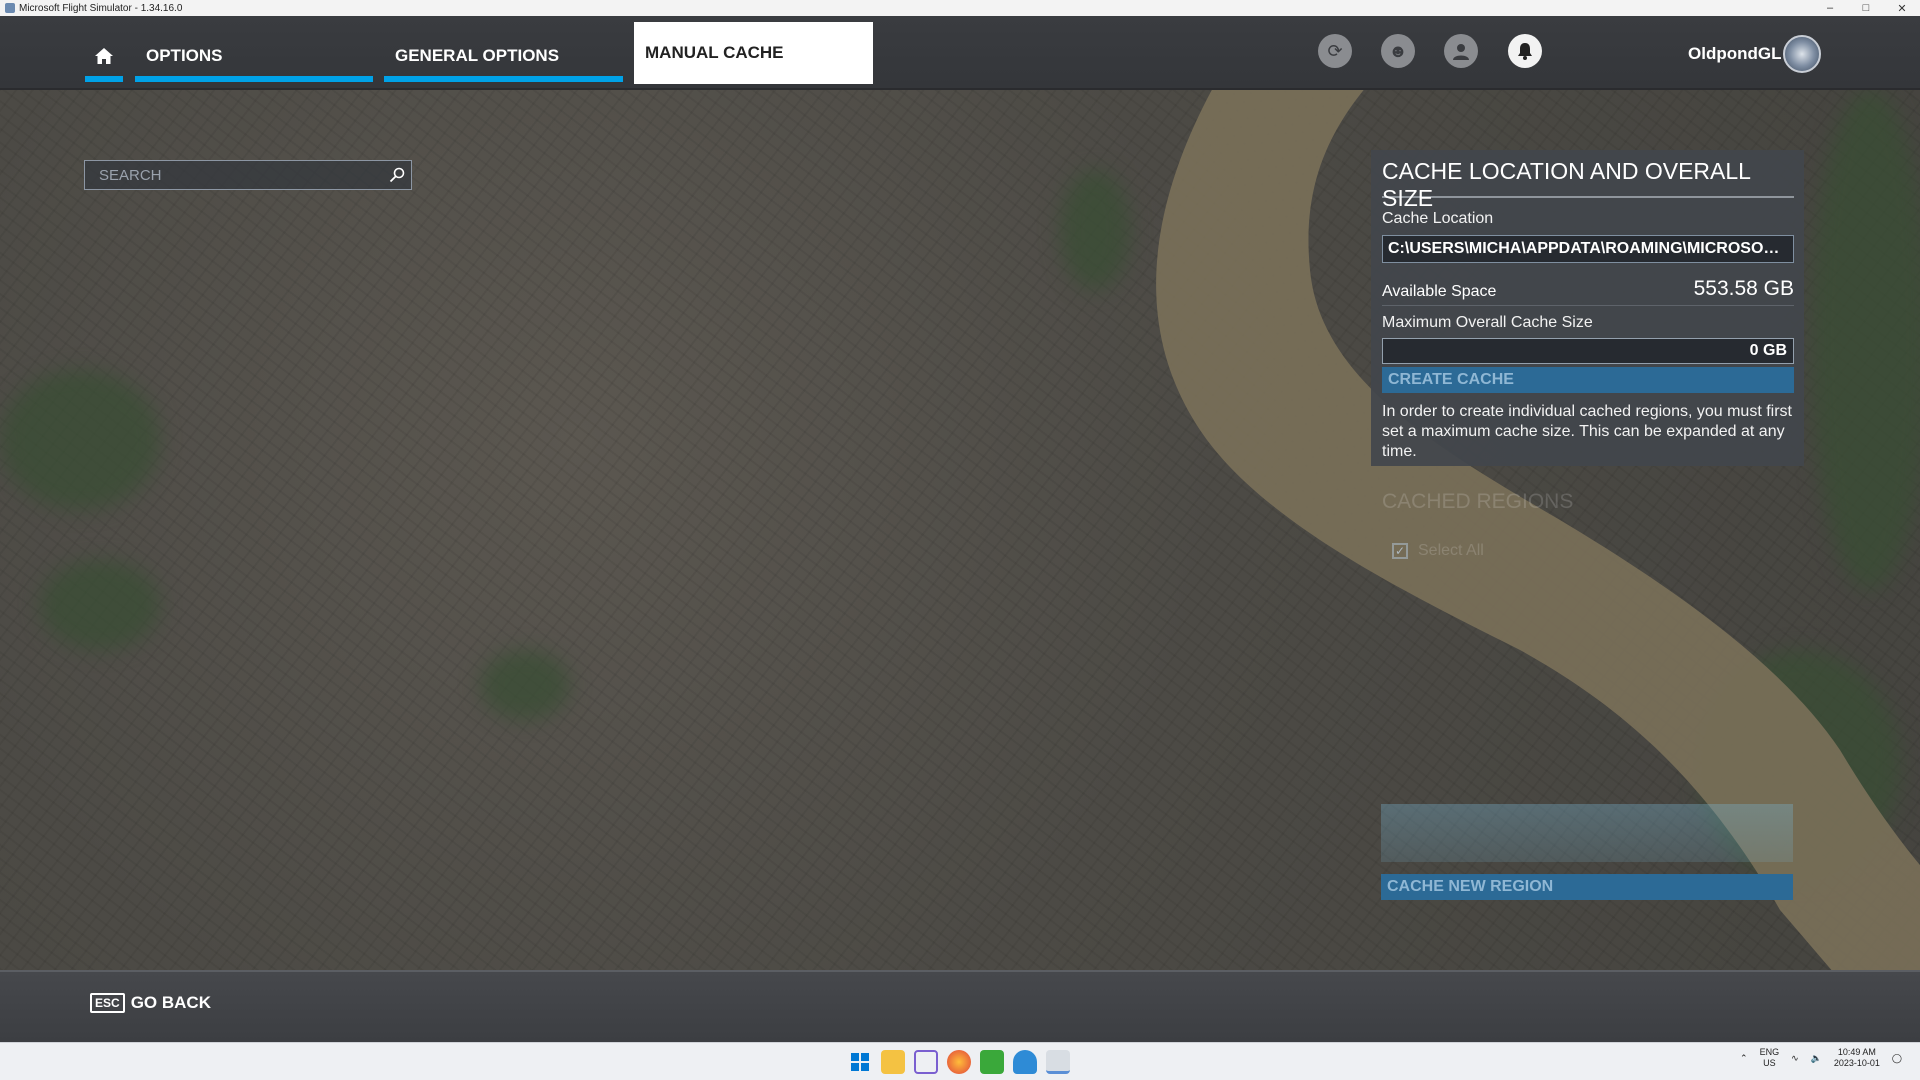  I want to click on cached-region-rows, so click(1587, 833).